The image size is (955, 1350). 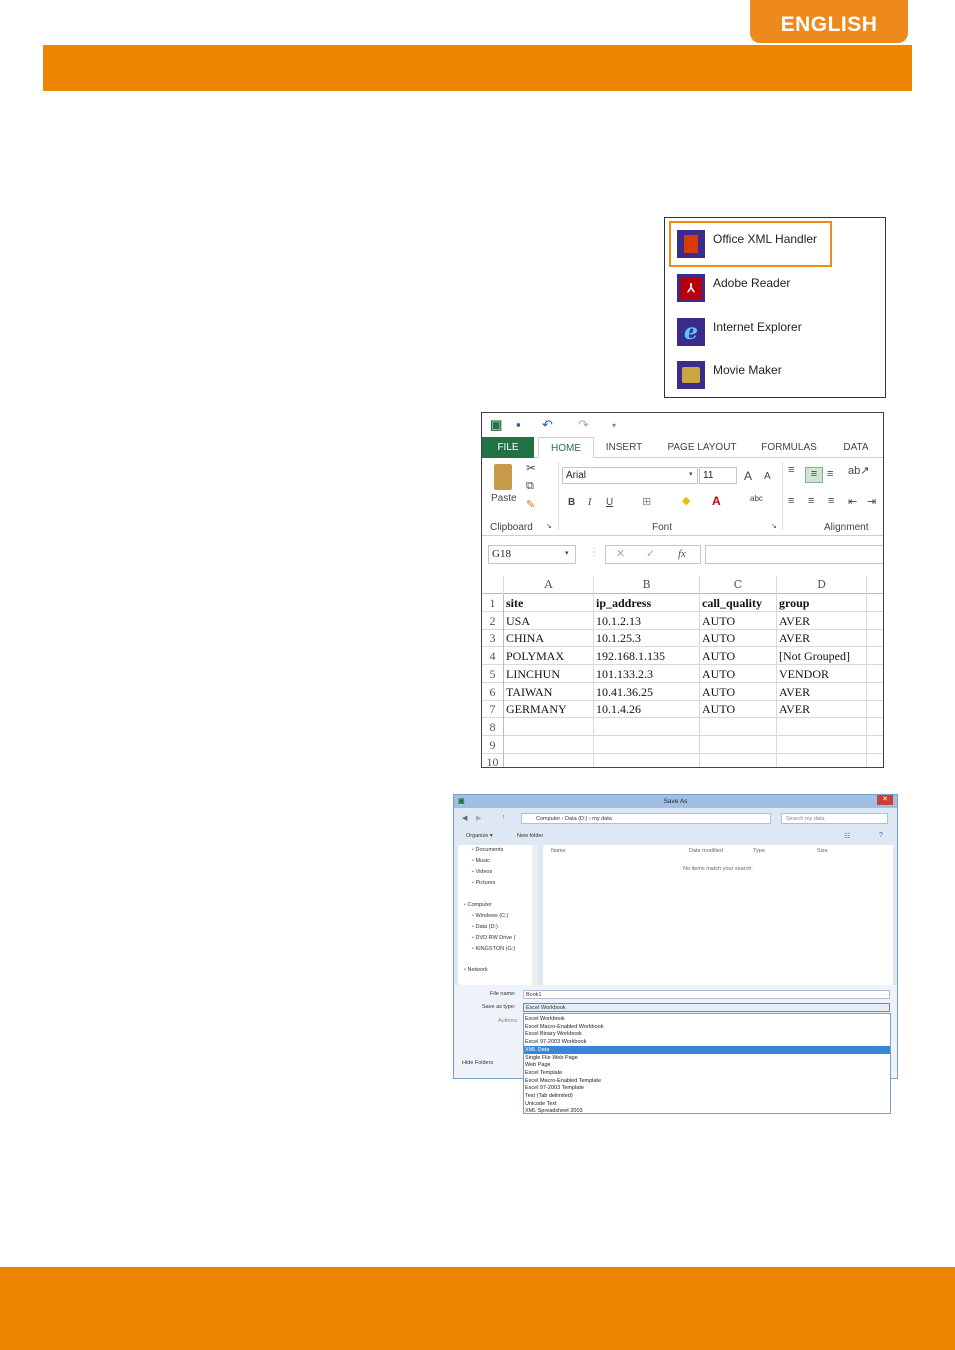 What do you see at coordinates (479, 836) in the screenshot?
I see `organize-button: Organize ▾` at bounding box center [479, 836].